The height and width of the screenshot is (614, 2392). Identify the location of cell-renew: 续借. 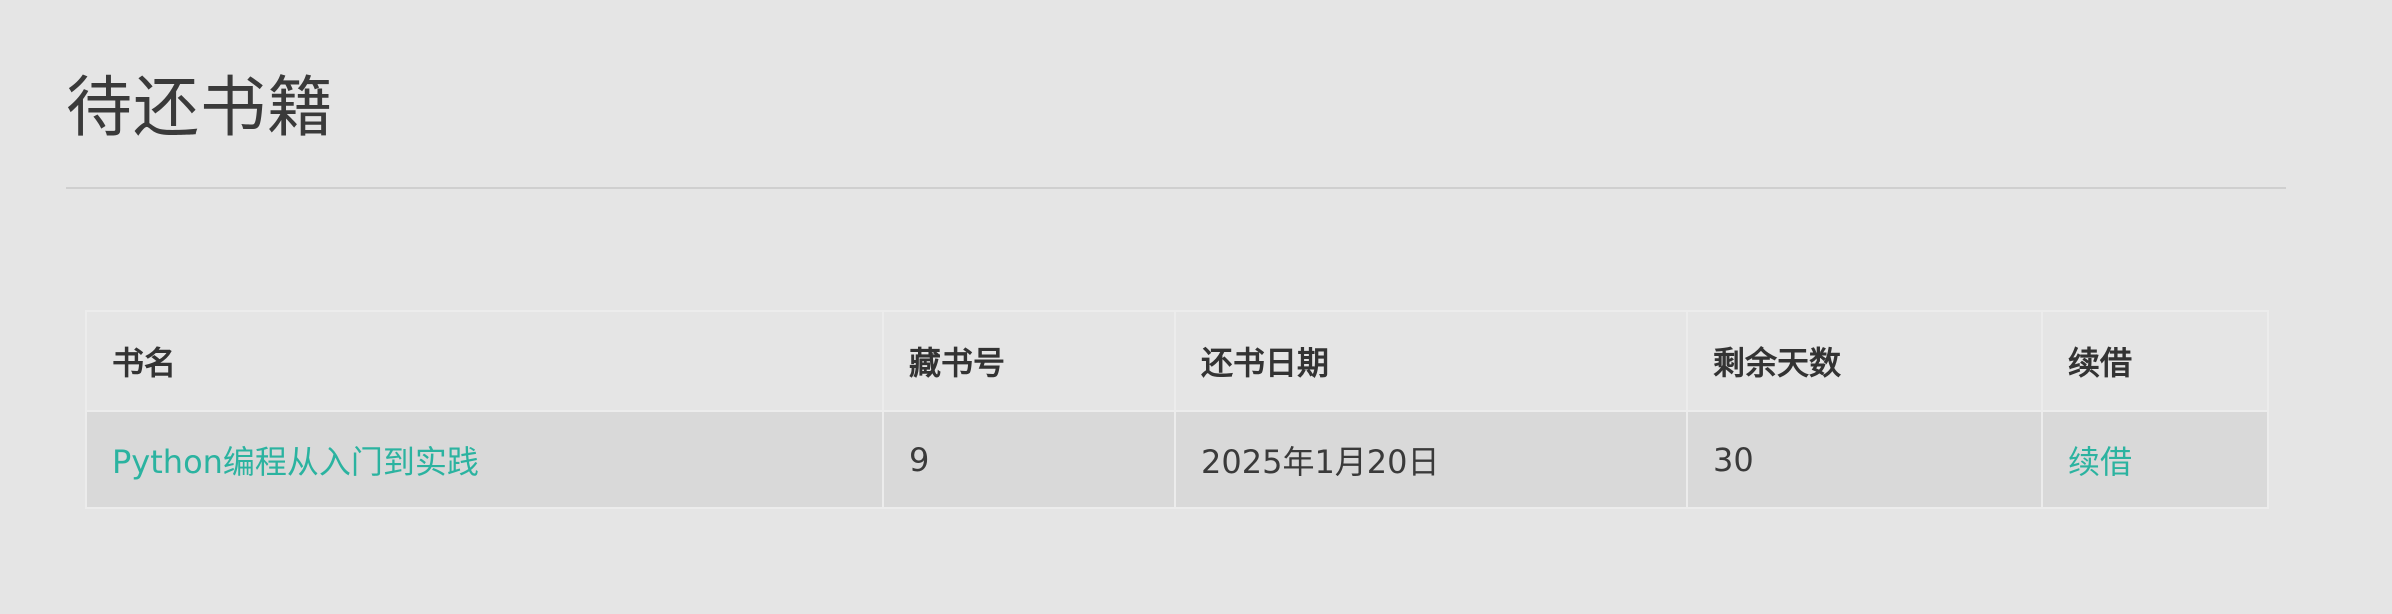
(2155, 459).